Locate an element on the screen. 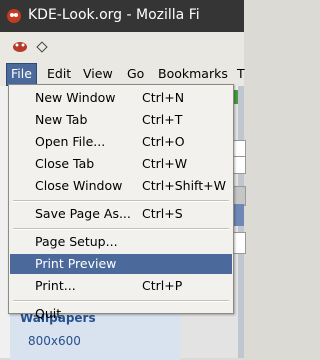  menu-item-new-window: New Window Ctrl+N is located at coordinates (121, 98).